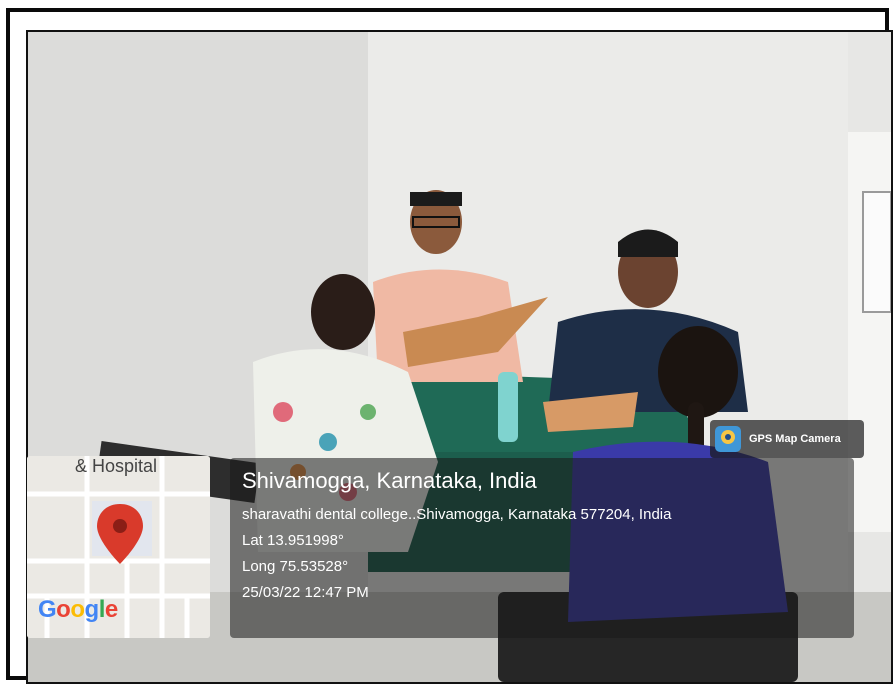 The image size is (895, 686). What do you see at coordinates (293, 540) in the screenshot?
I see `latitude: Lat 13.951998°` at bounding box center [293, 540].